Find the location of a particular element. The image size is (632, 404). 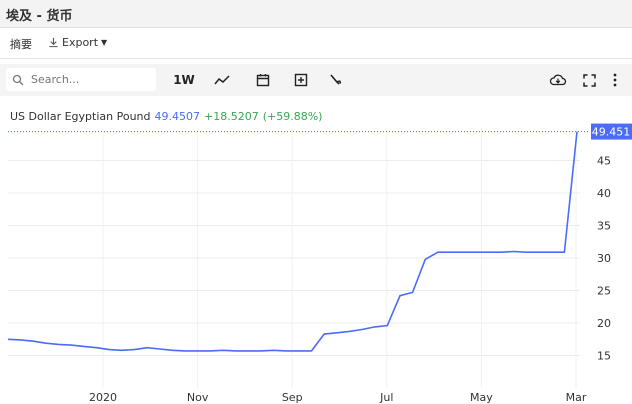

date-range-button is located at coordinates (263, 80).